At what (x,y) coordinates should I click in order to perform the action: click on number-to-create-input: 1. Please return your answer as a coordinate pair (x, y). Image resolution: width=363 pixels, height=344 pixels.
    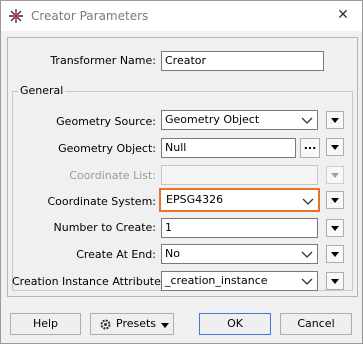
    Looking at the image, I should click on (239, 228).